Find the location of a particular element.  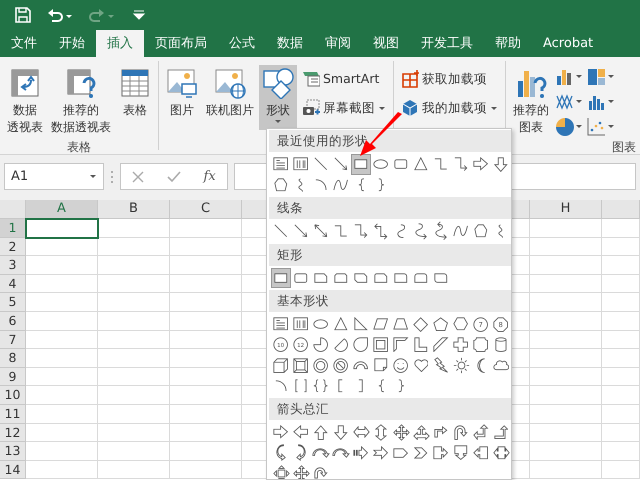

row-header: 13 is located at coordinates (13, 451).